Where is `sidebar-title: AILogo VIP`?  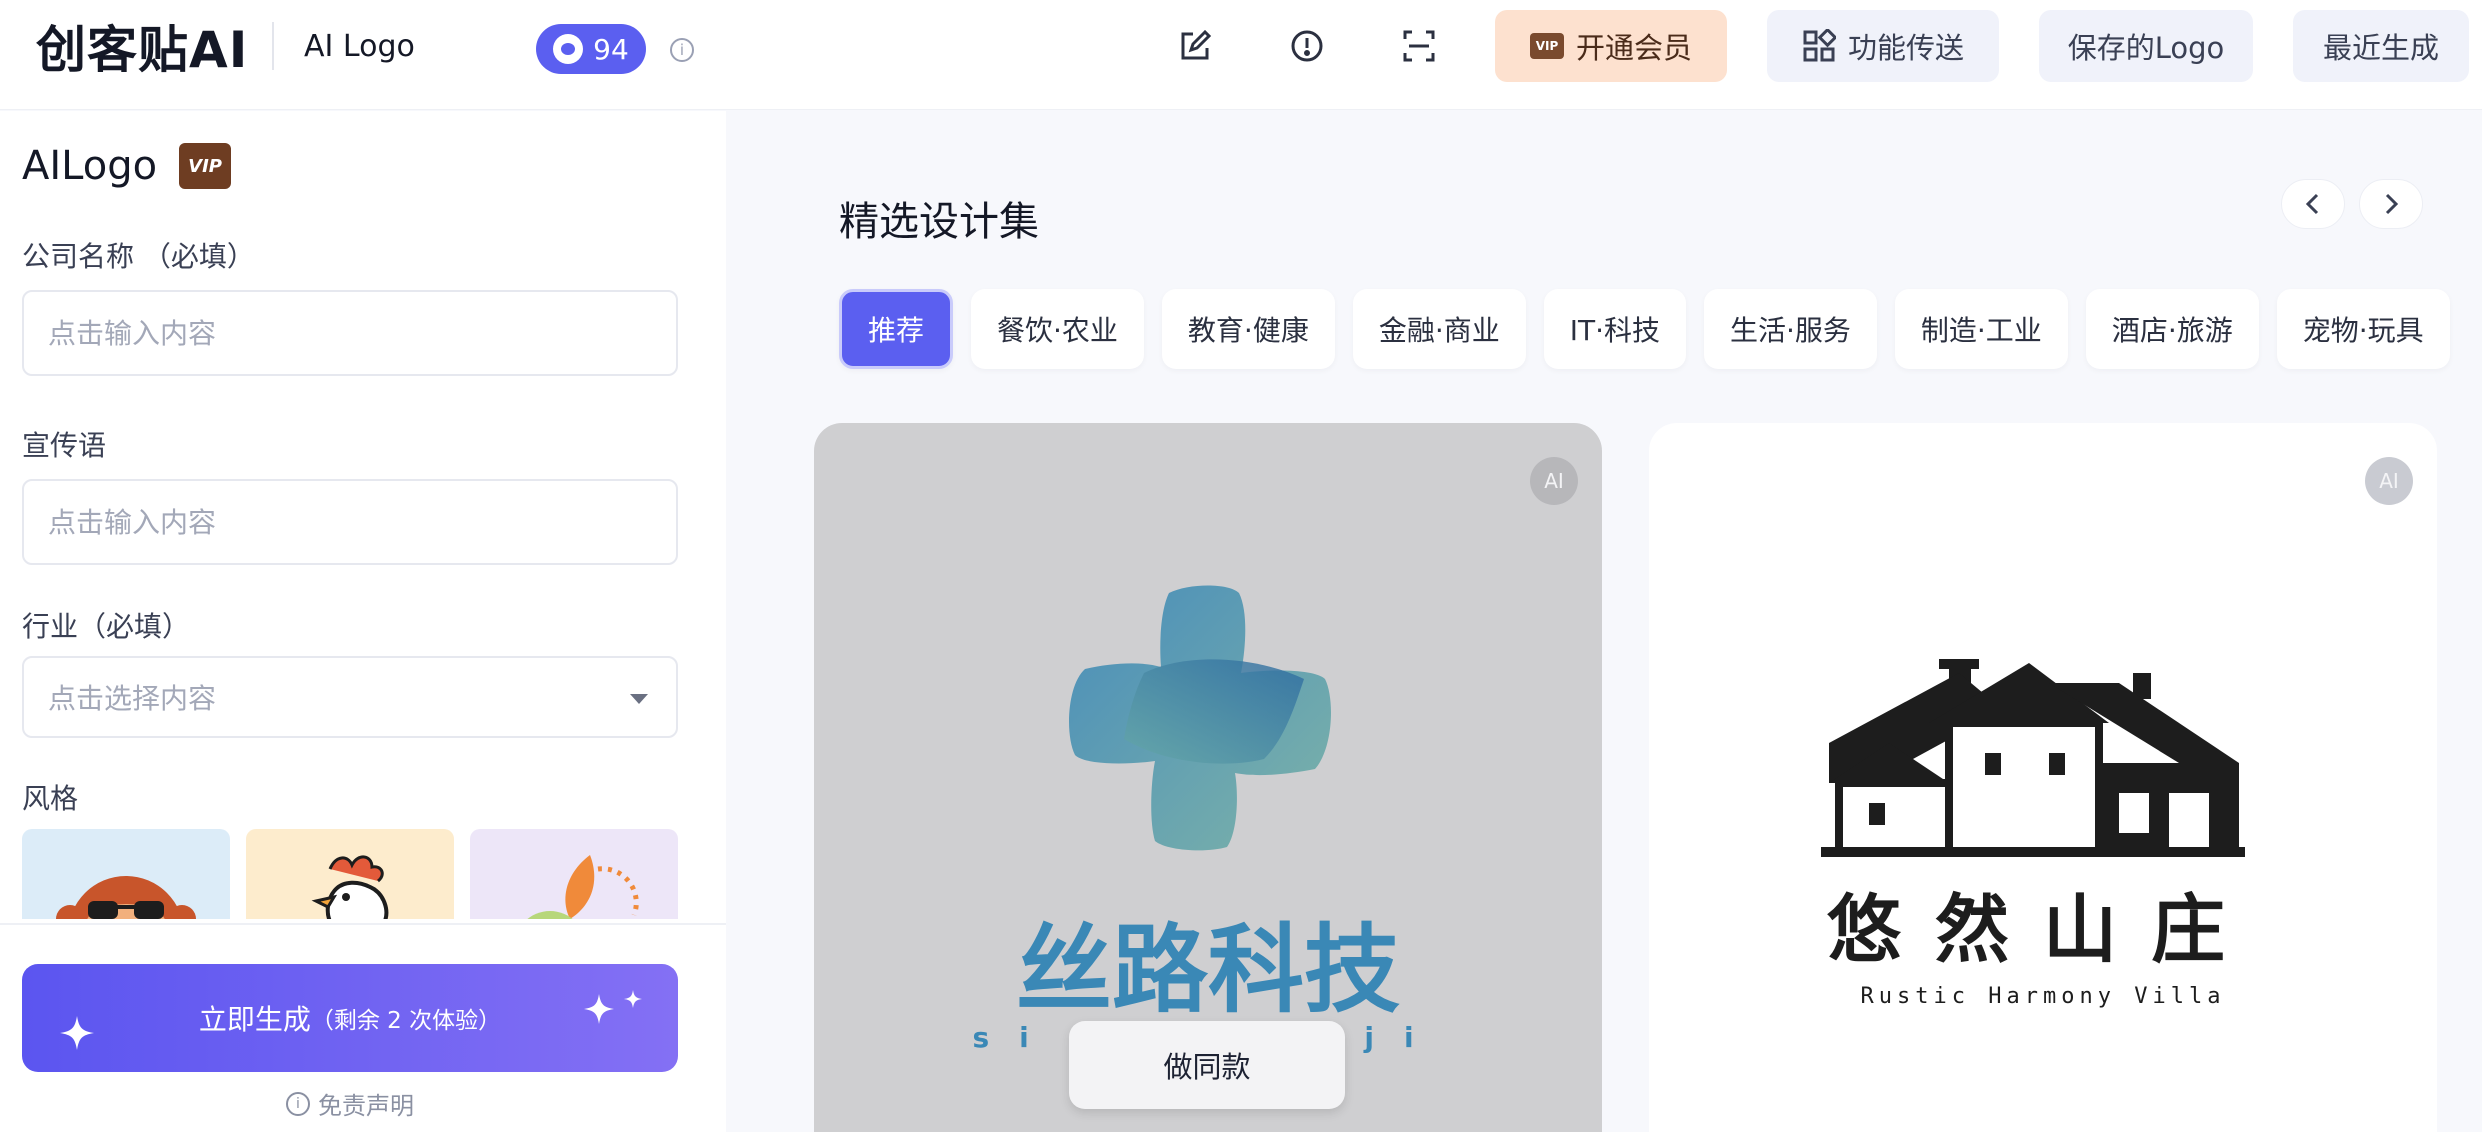 sidebar-title: AILogo VIP is located at coordinates (127, 166).